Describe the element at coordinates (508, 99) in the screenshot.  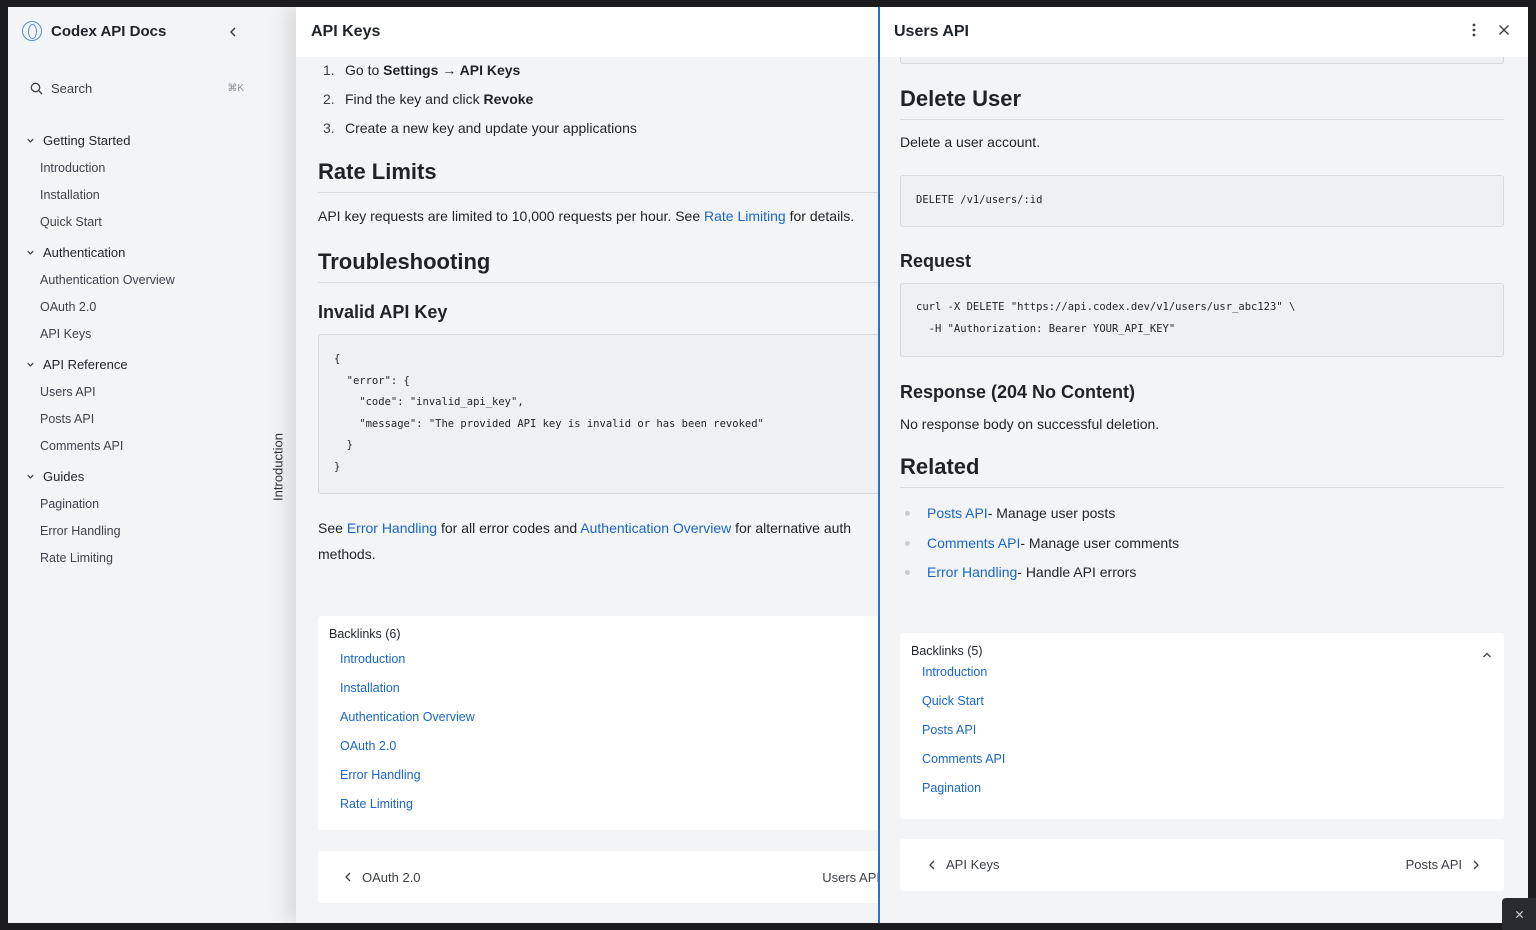
I see `step-bold: Revoke` at that location.